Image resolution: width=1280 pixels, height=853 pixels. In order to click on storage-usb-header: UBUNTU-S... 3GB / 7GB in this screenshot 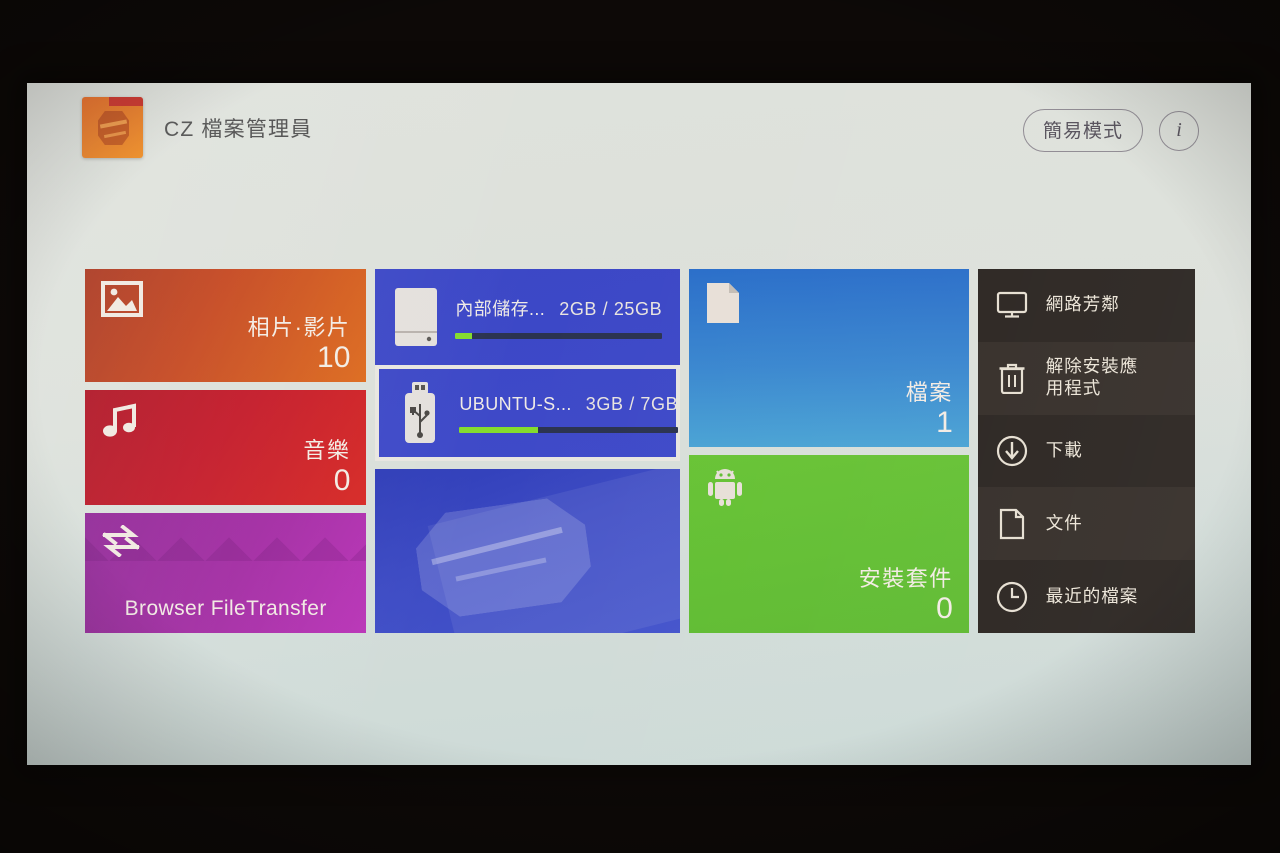, I will do `click(568, 404)`.